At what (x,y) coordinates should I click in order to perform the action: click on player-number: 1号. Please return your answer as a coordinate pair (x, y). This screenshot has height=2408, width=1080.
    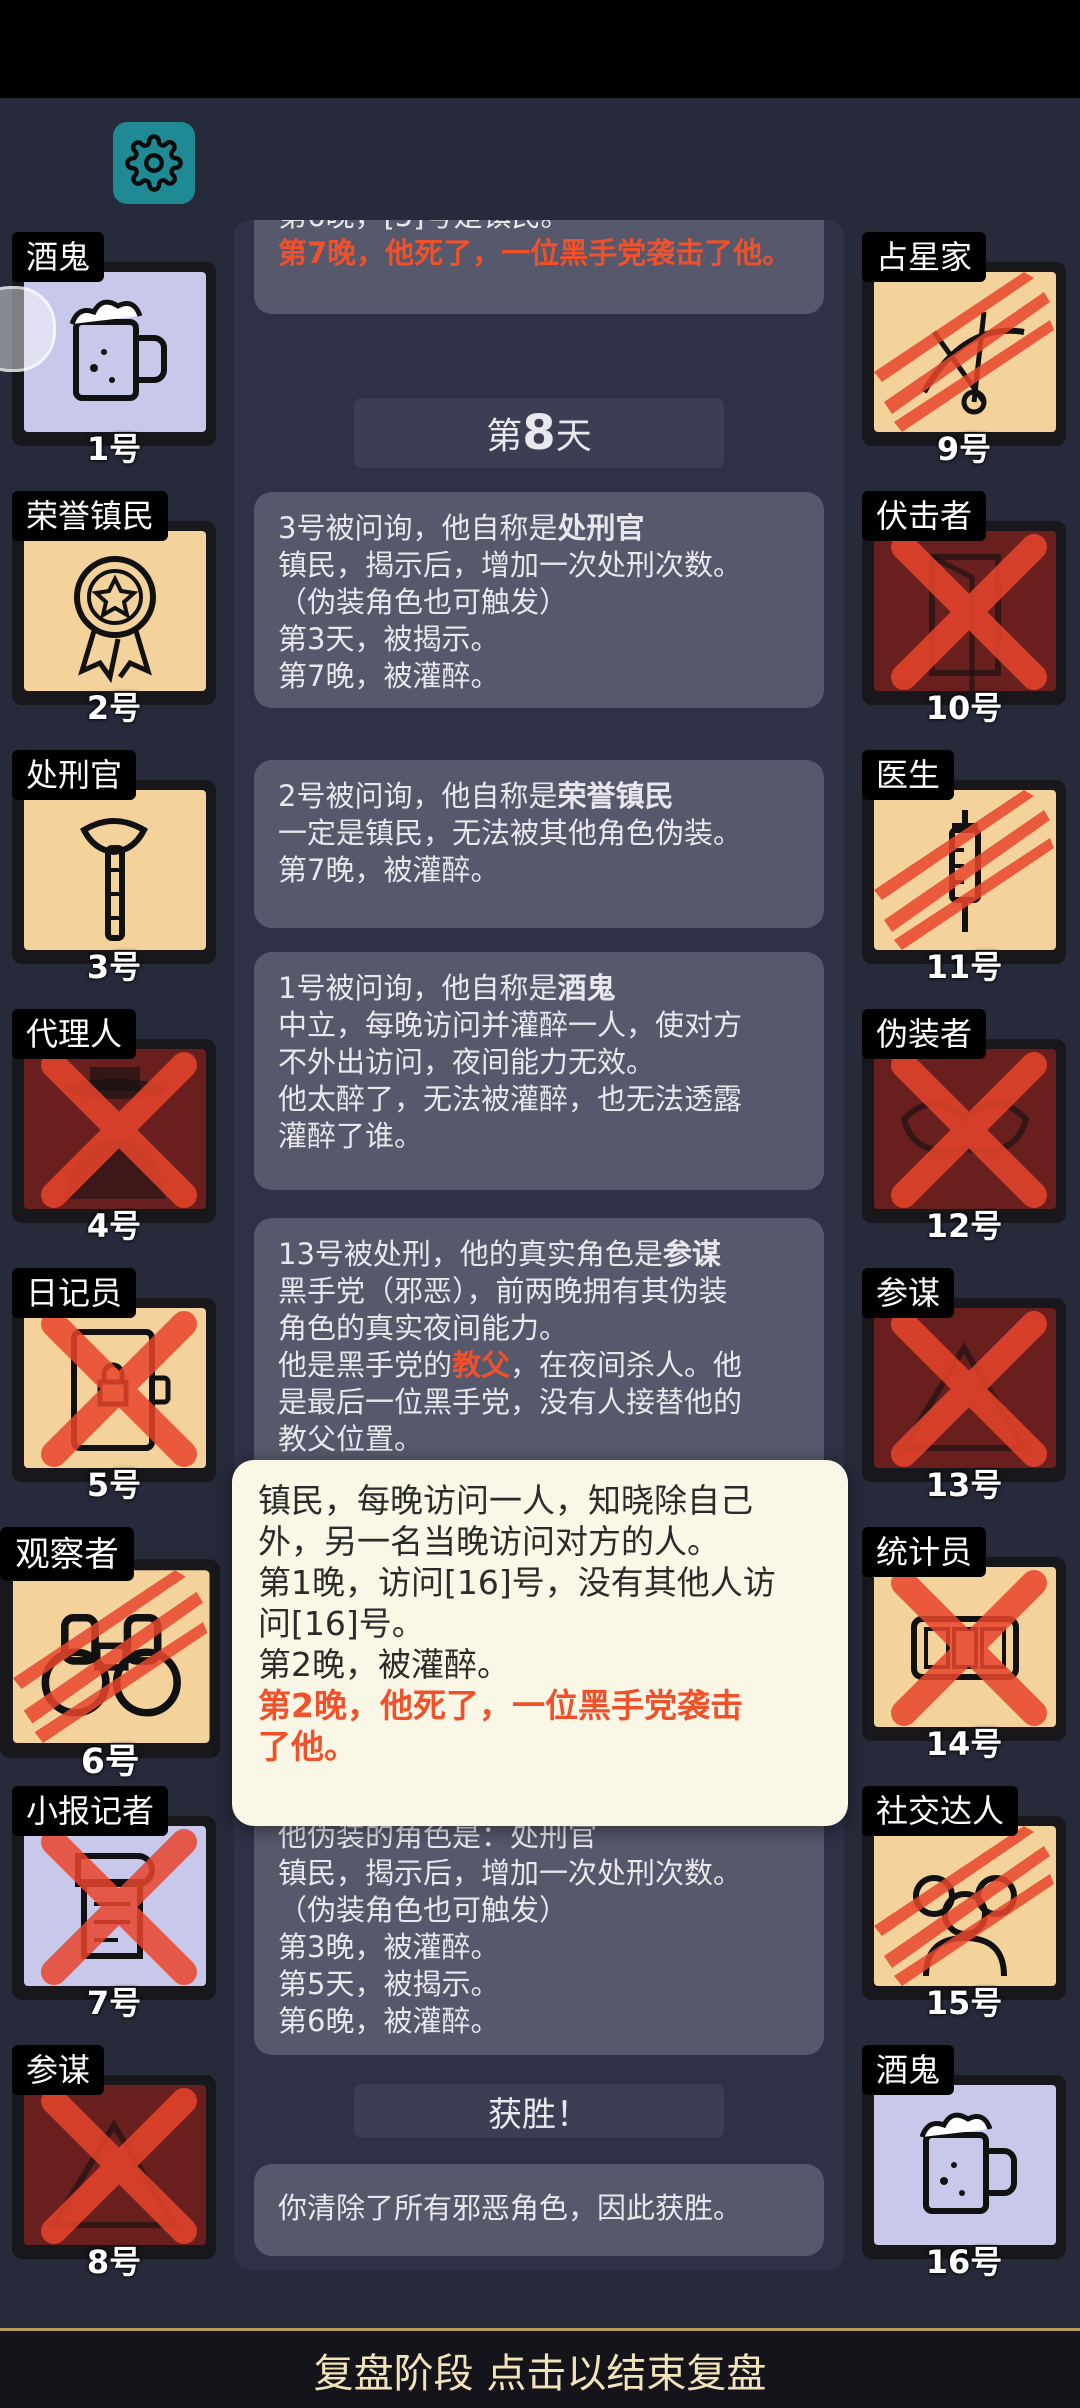
    Looking at the image, I should click on (114, 449).